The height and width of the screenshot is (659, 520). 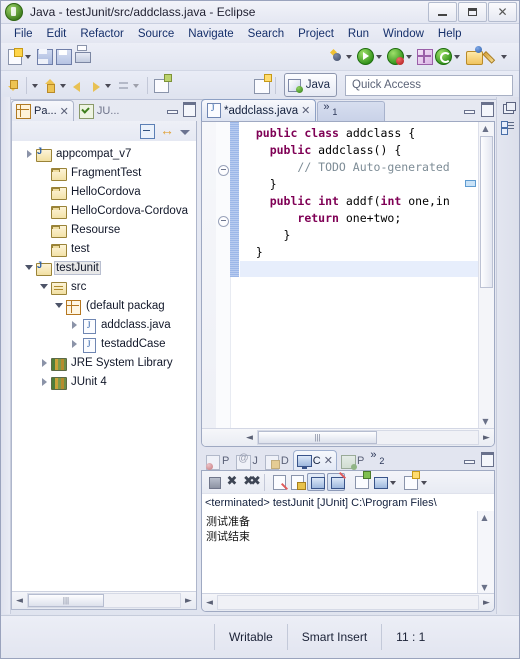 What do you see at coordinates (349, 56) in the screenshot?
I see `debug-dropdown-icon` at bounding box center [349, 56].